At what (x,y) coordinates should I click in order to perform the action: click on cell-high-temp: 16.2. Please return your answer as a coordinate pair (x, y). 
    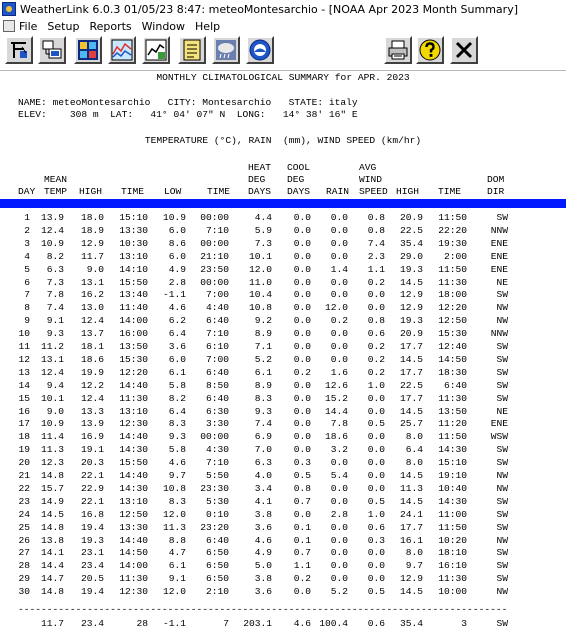
    Looking at the image, I should click on (92, 295).